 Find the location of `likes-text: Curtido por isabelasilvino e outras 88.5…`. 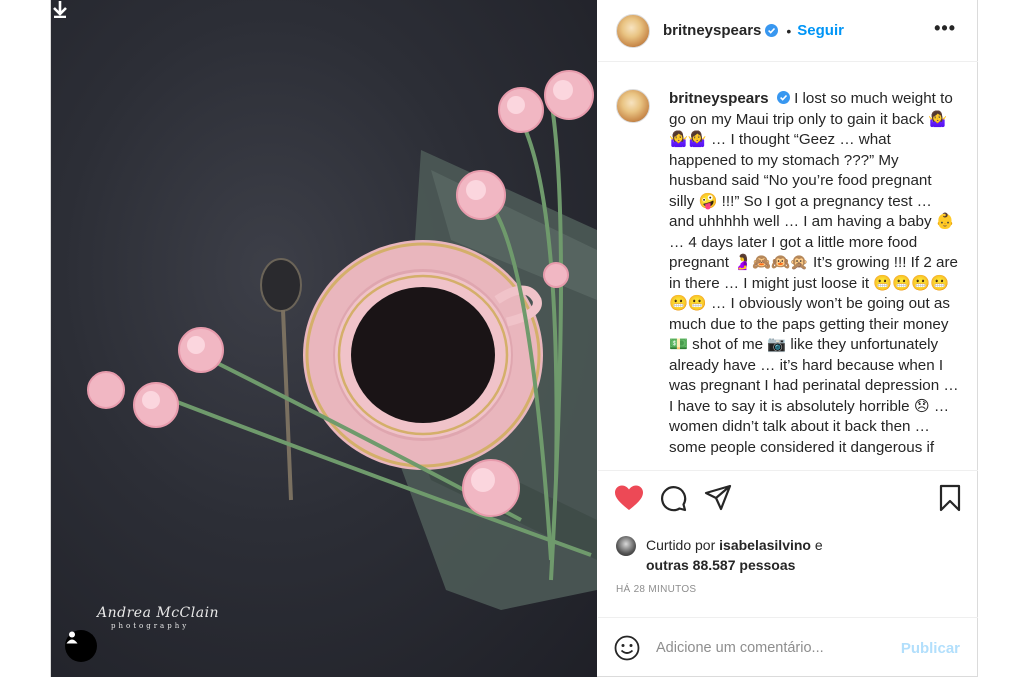

likes-text: Curtido por isabelasilvino e outras 88.5… is located at coordinates (734, 555).